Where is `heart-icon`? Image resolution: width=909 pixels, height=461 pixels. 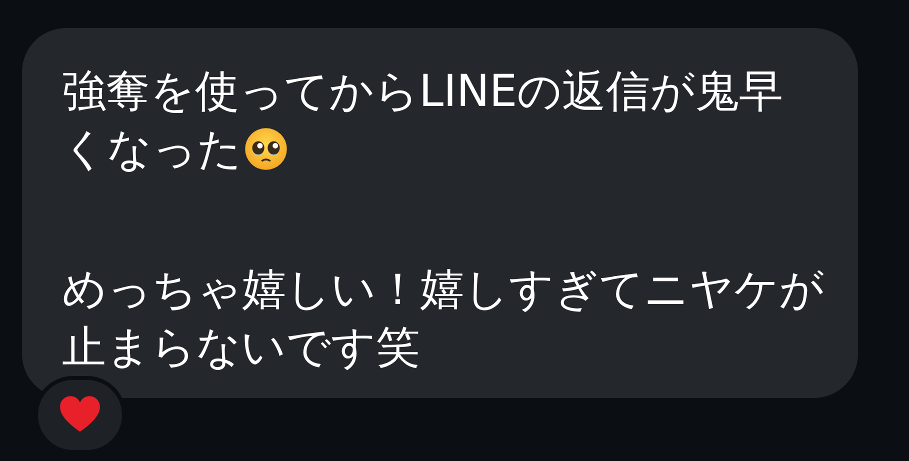 heart-icon is located at coordinates (80, 415).